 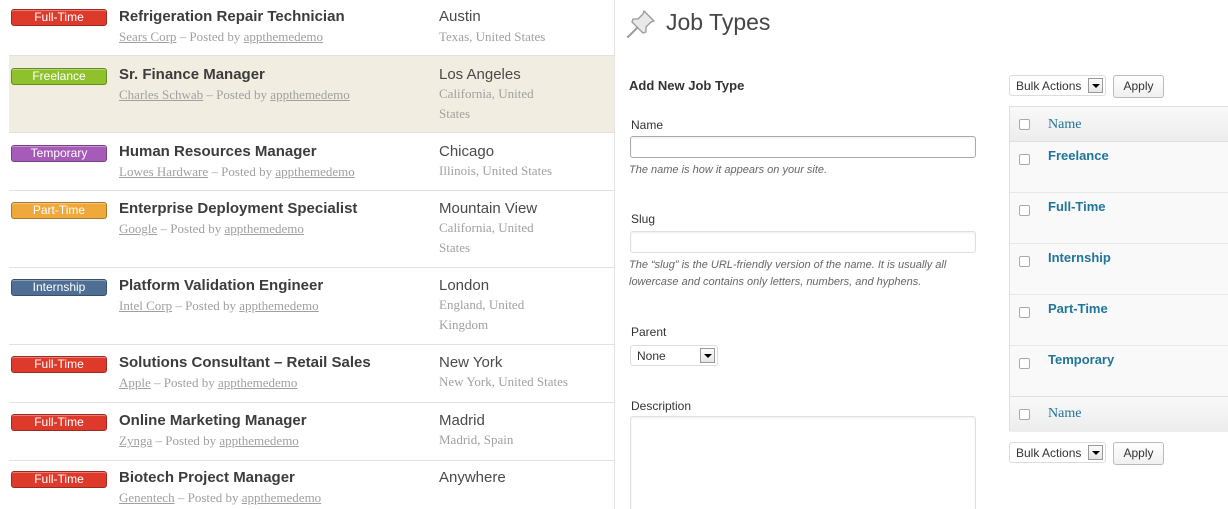 What do you see at coordinates (245, 362) in the screenshot?
I see `job-title: Solutions Consultant – Retail Sales` at bounding box center [245, 362].